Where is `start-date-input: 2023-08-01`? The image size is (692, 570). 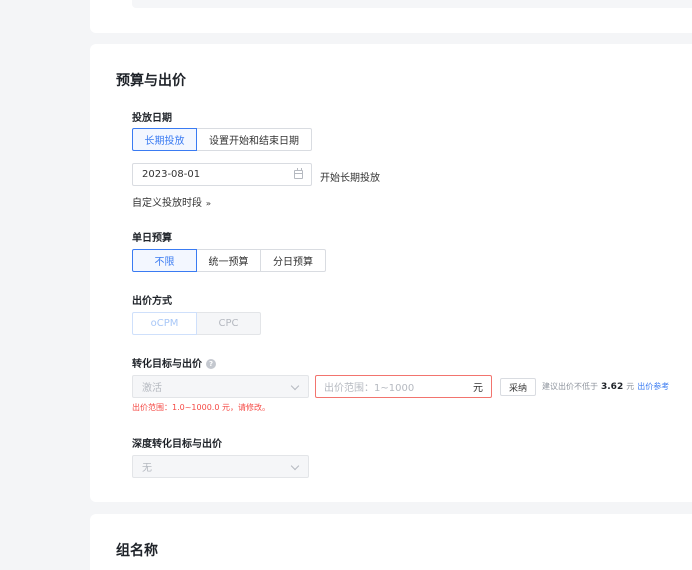 start-date-input: 2023-08-01 is located at coordinates (222, 174).